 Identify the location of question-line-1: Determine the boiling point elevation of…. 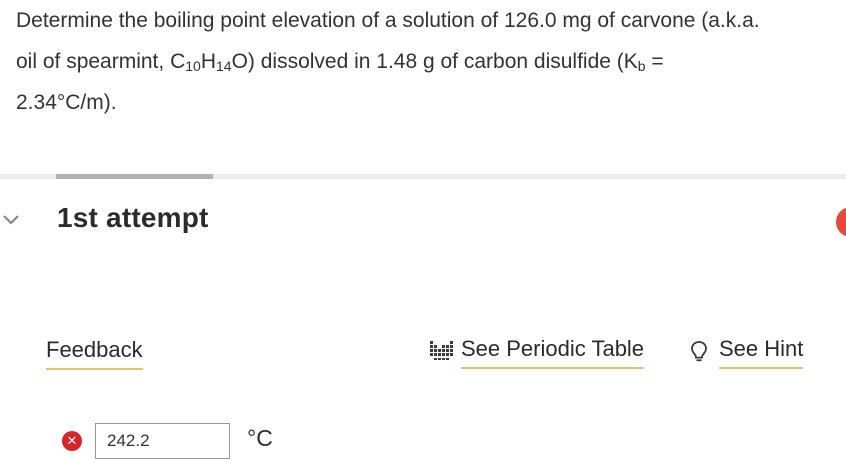
(423, 20).